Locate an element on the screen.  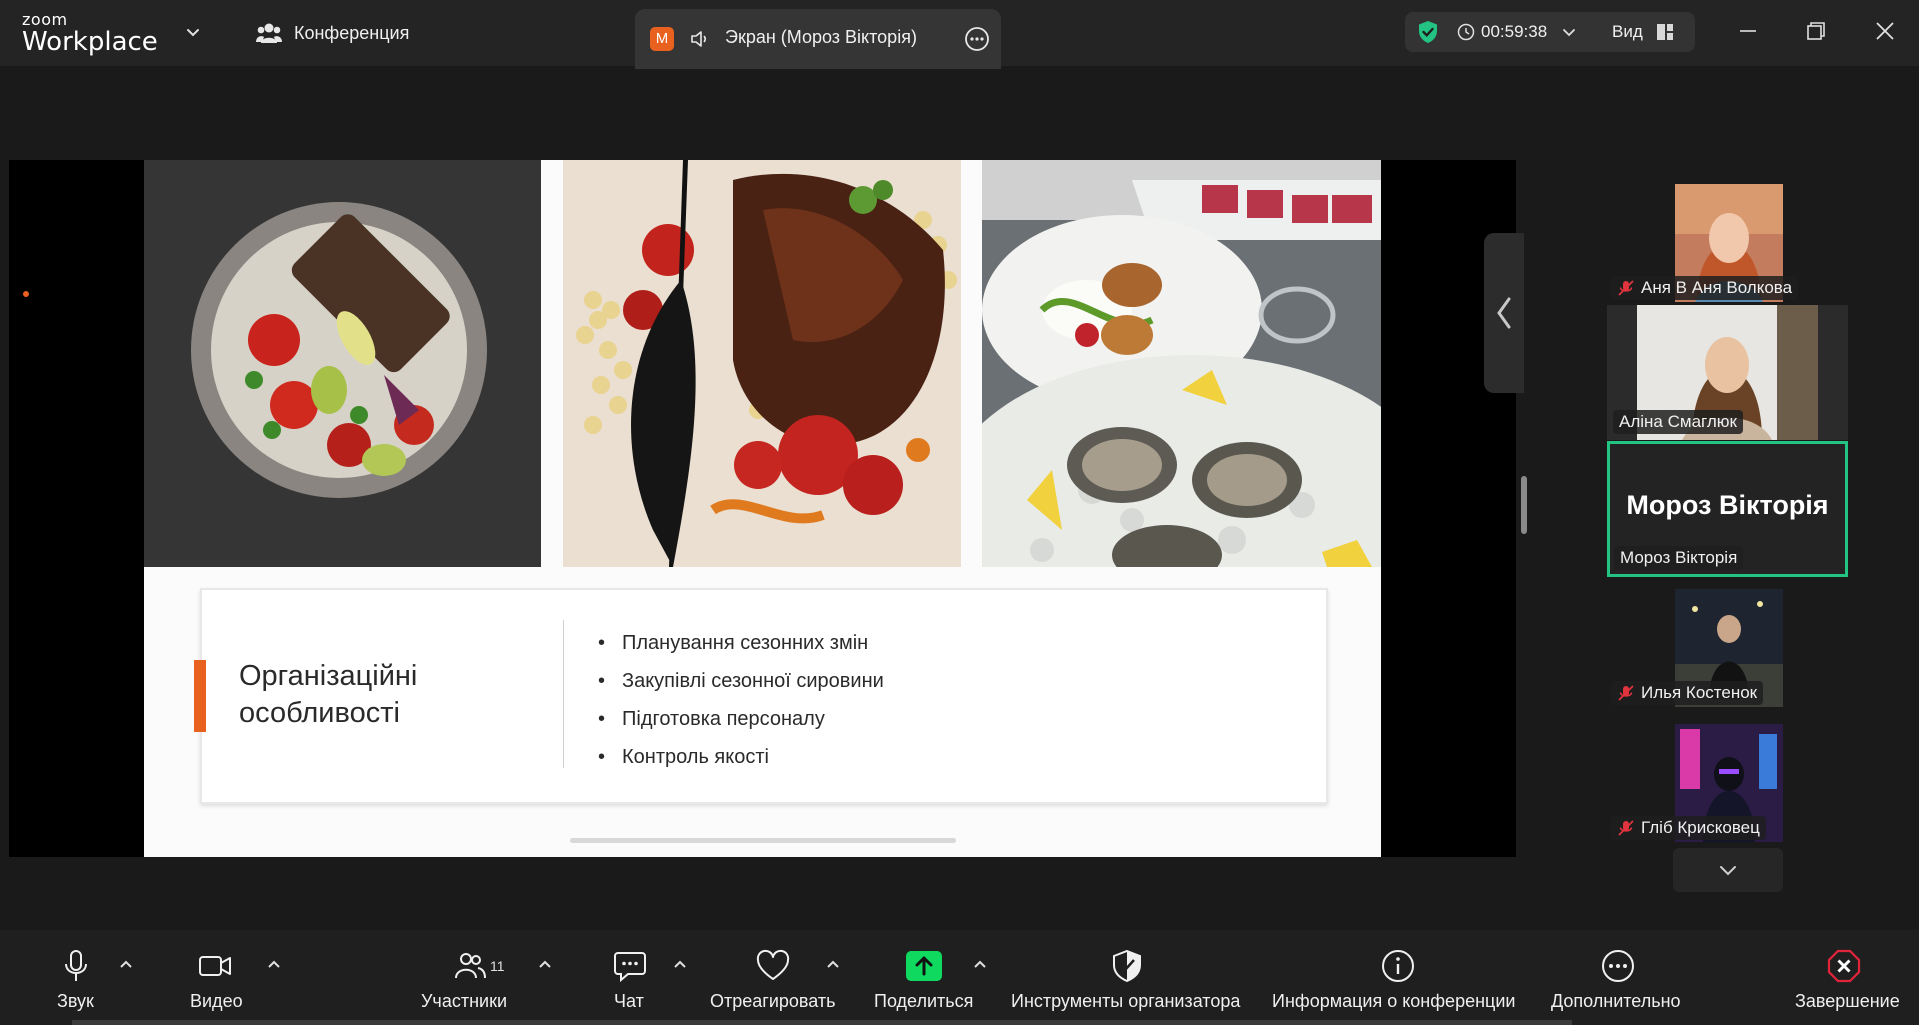
slide-scroll-indicator is located at coordinates (763, 840).